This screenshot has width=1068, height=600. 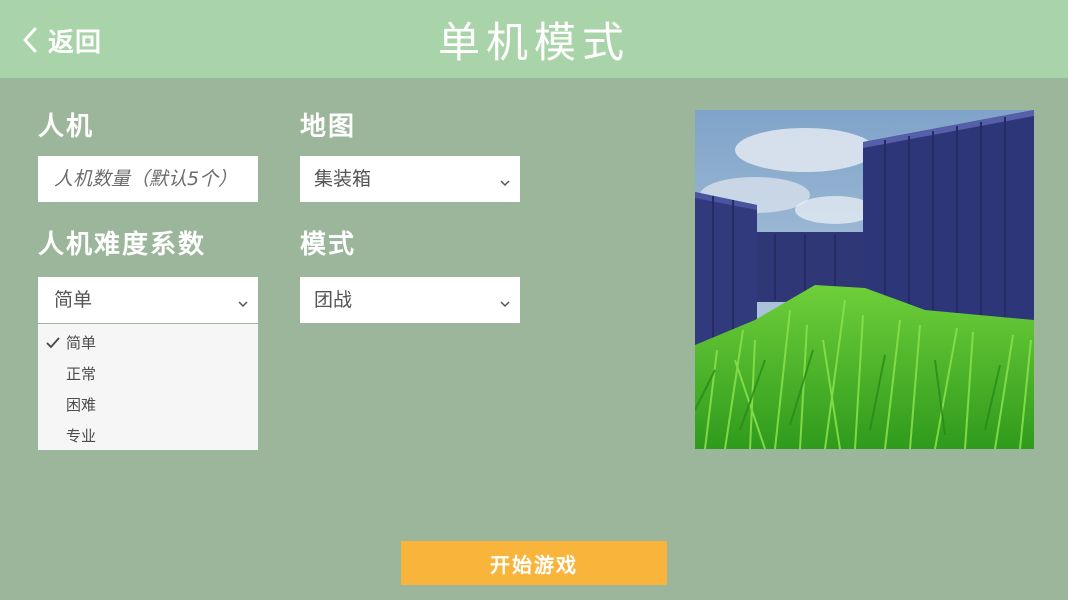 What do you see at coordinates (66, 127) in the screenshot?
I see `bots-label: 人机` at bounding box center [66, 127].